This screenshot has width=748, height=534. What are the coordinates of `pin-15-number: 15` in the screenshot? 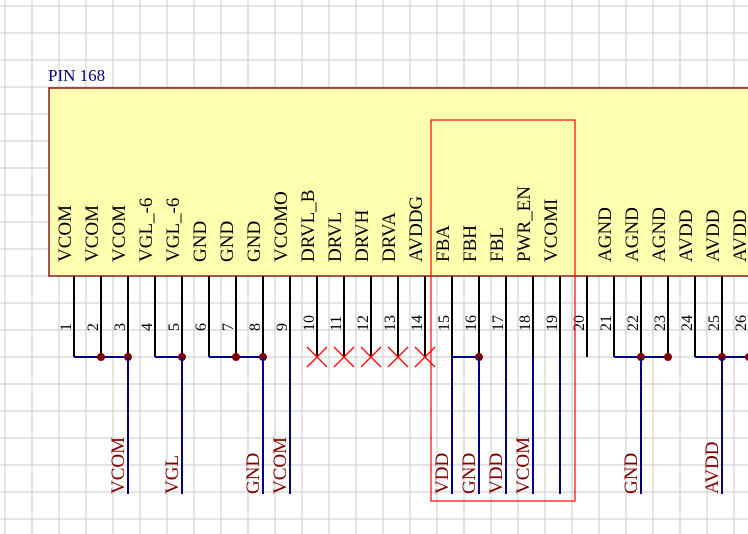 It's located at (444, 323).